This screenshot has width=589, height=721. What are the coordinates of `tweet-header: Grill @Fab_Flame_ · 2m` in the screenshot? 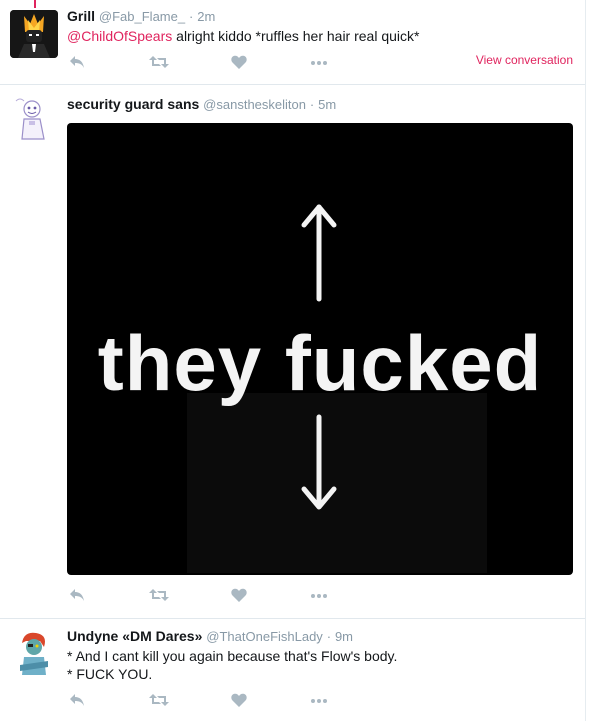 It's located at (141, 16).